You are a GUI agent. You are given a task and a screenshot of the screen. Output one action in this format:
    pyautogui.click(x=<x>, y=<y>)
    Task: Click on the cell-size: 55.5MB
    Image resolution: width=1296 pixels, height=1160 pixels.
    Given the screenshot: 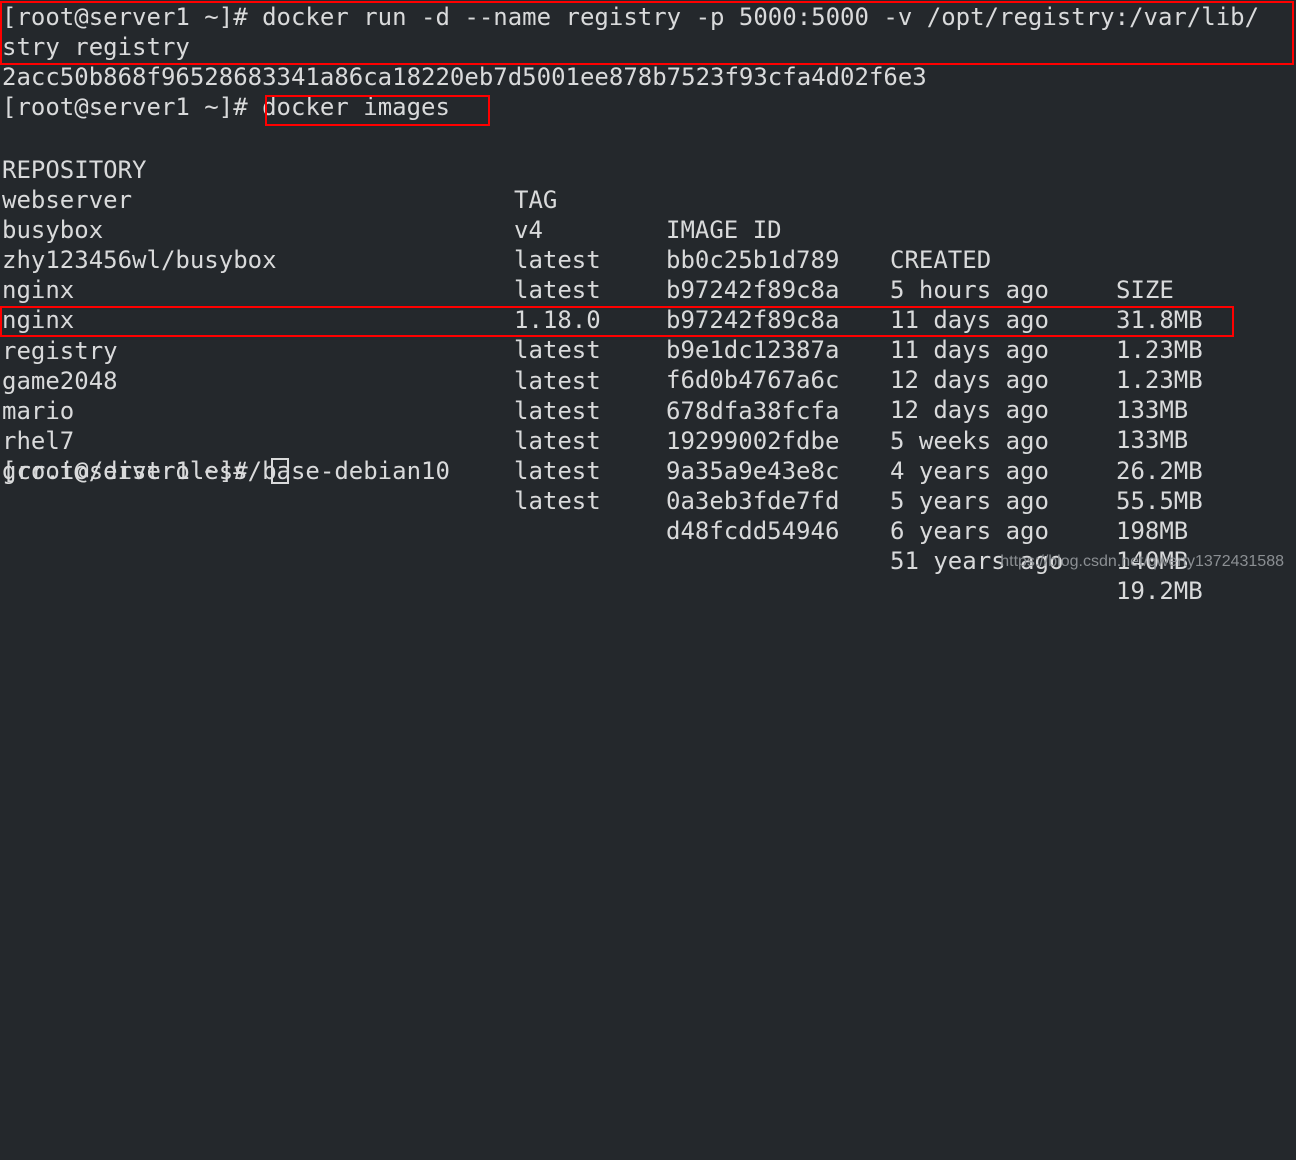 What is the action you would take?
    pyautogui.click(x=1159, y=501)
    